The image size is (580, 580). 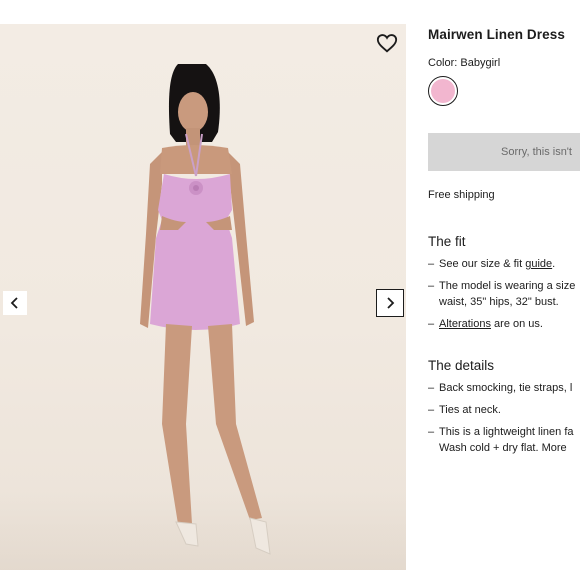 I want to click on fit-item-text-continued: waist, 35" hips, 32" bust., so click(x=499, y=302).